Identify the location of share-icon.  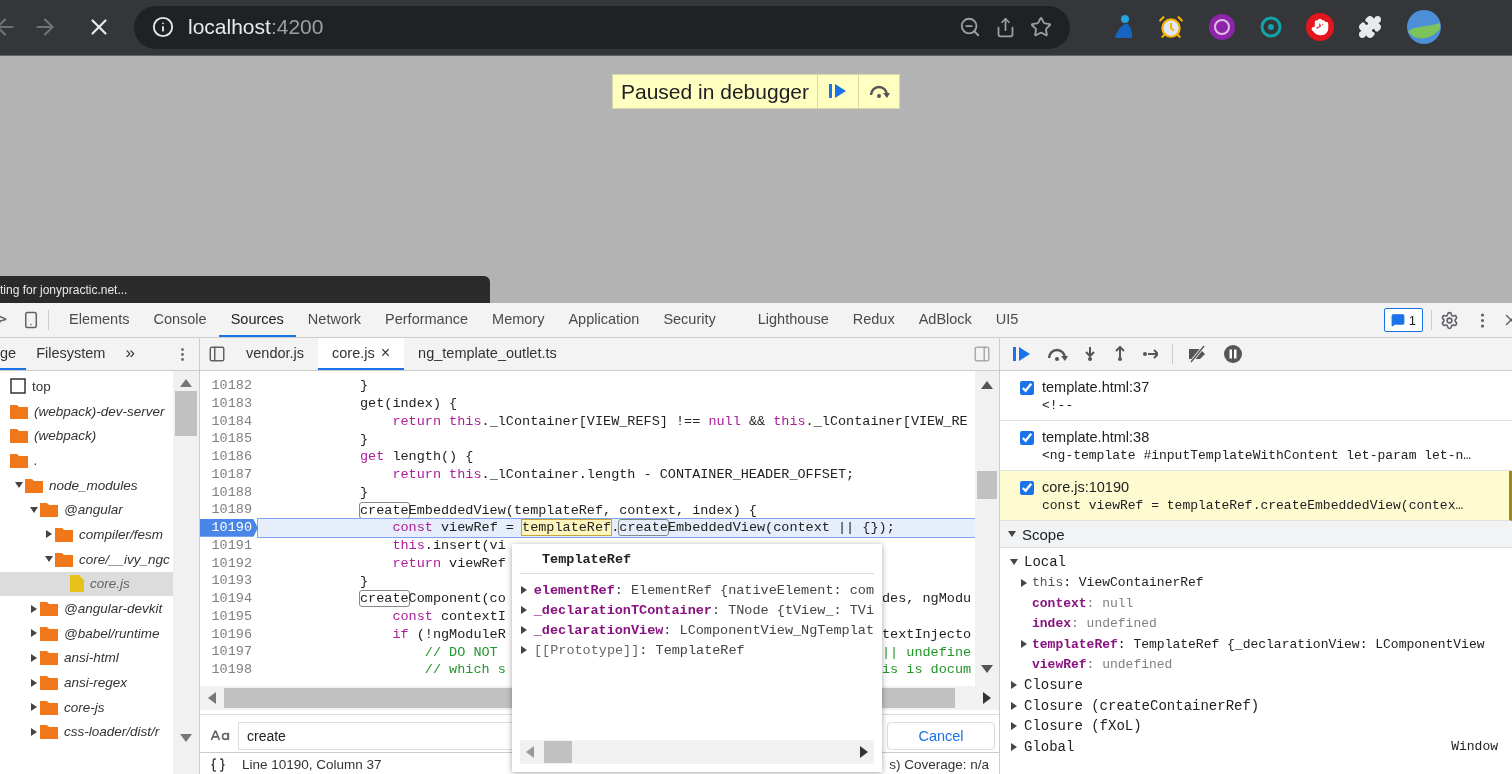
(1005, 27).